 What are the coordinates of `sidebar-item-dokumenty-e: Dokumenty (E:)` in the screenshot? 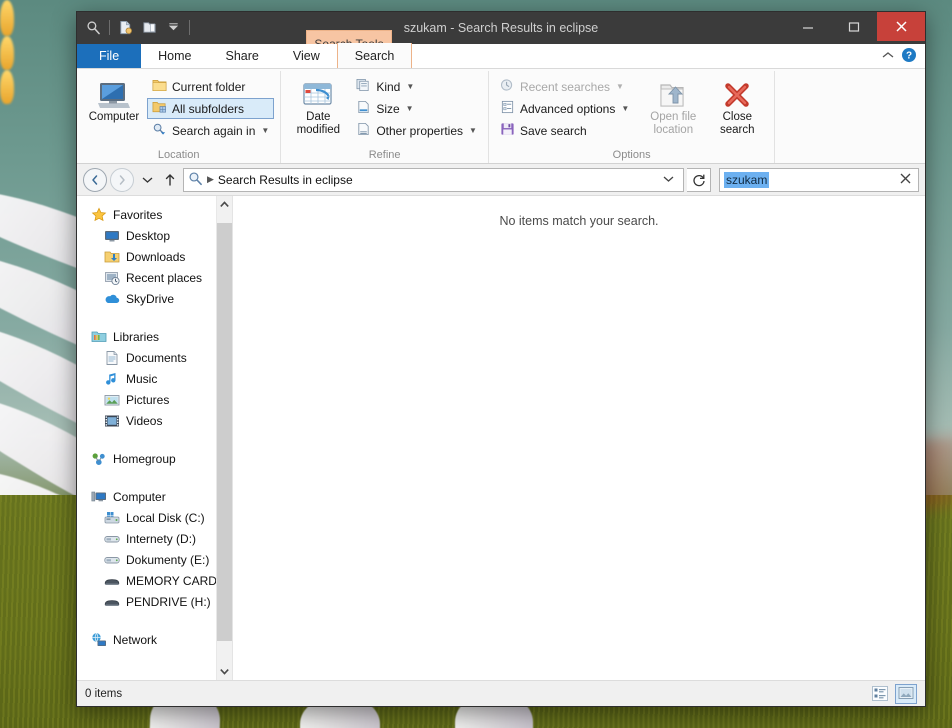 It's located at (146, 559).